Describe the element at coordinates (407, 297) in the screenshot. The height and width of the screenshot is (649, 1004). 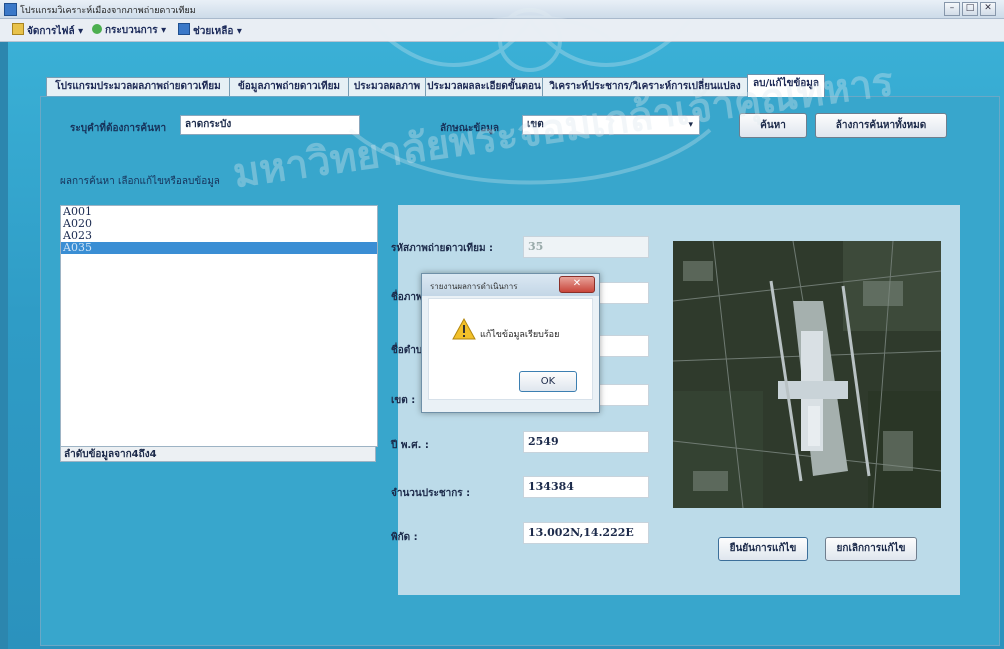
I see `field-label-name: ชื่อภาพ` at that location.